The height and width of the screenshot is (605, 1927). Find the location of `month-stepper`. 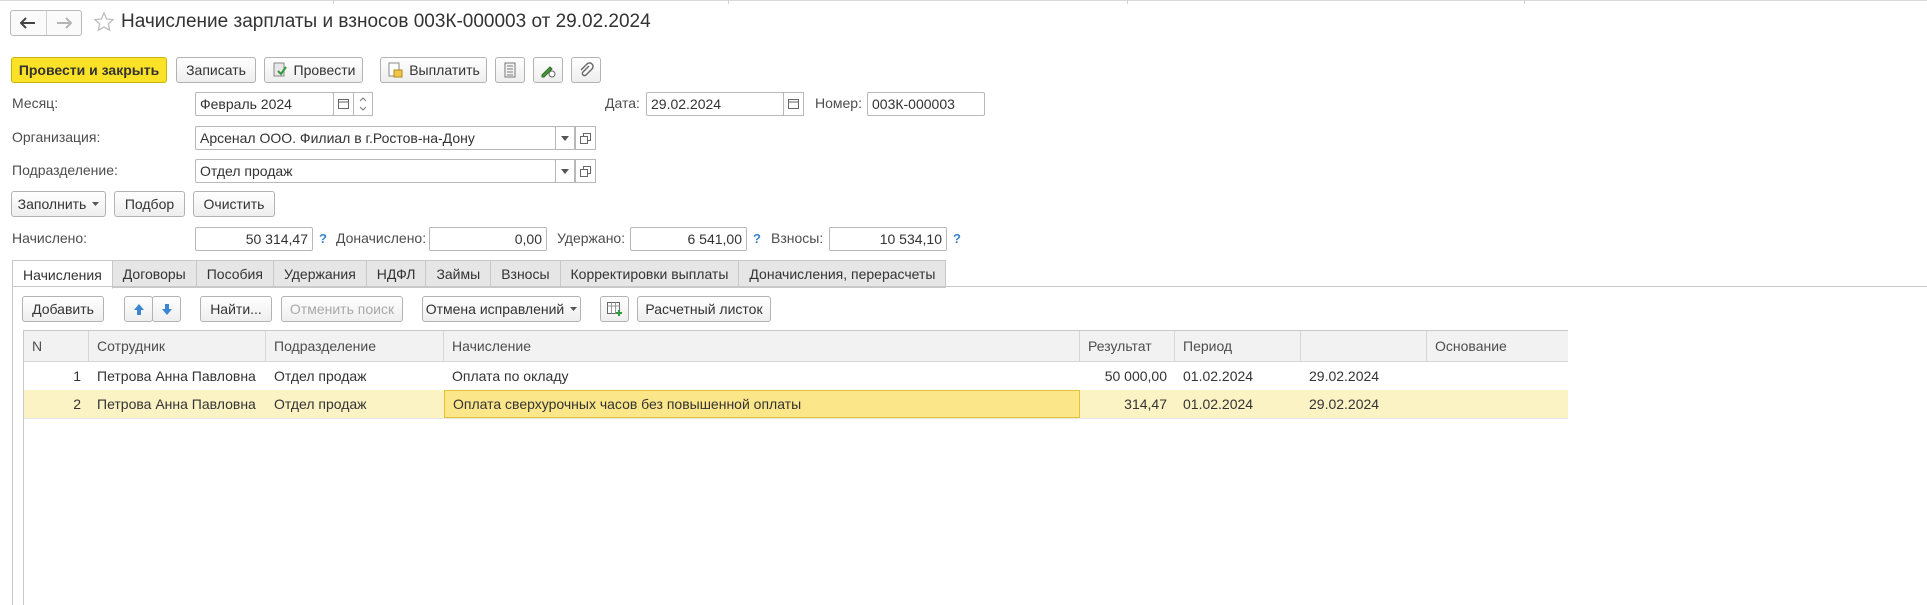

month-stepper is located at coordinates (363, 104).